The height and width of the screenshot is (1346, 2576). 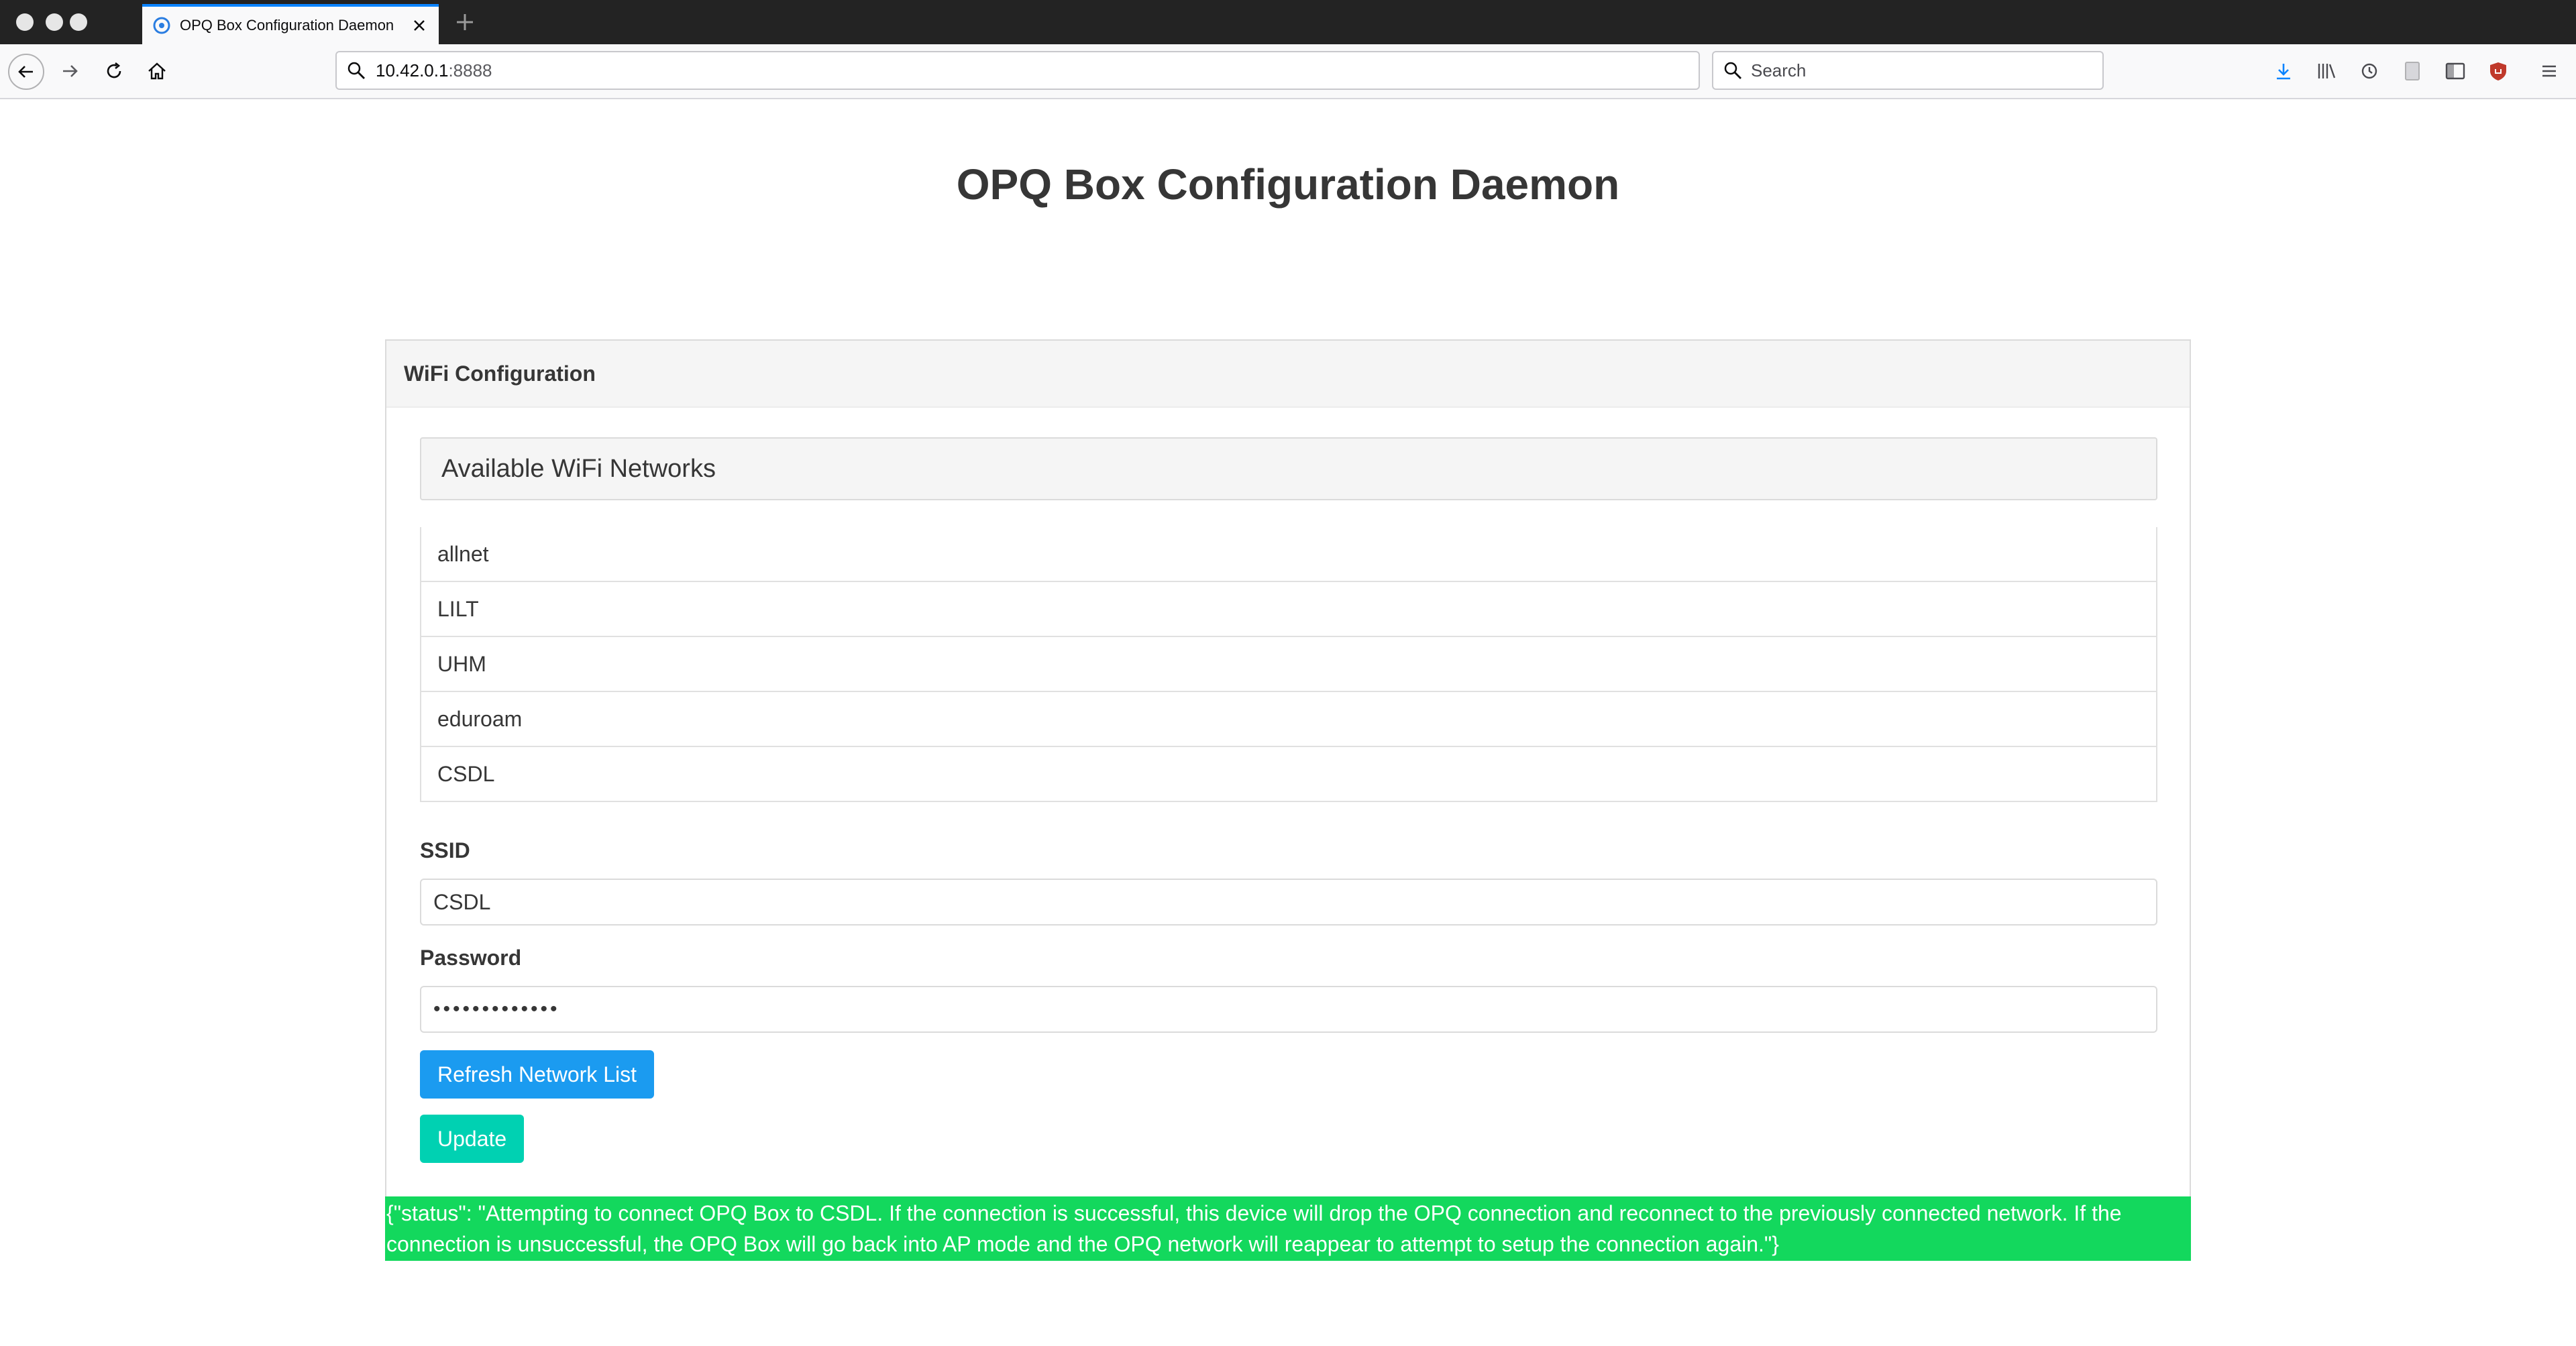 I want to click on browser-toolbar: 10.42.0.1:8888, so click(x=1288, y=71).